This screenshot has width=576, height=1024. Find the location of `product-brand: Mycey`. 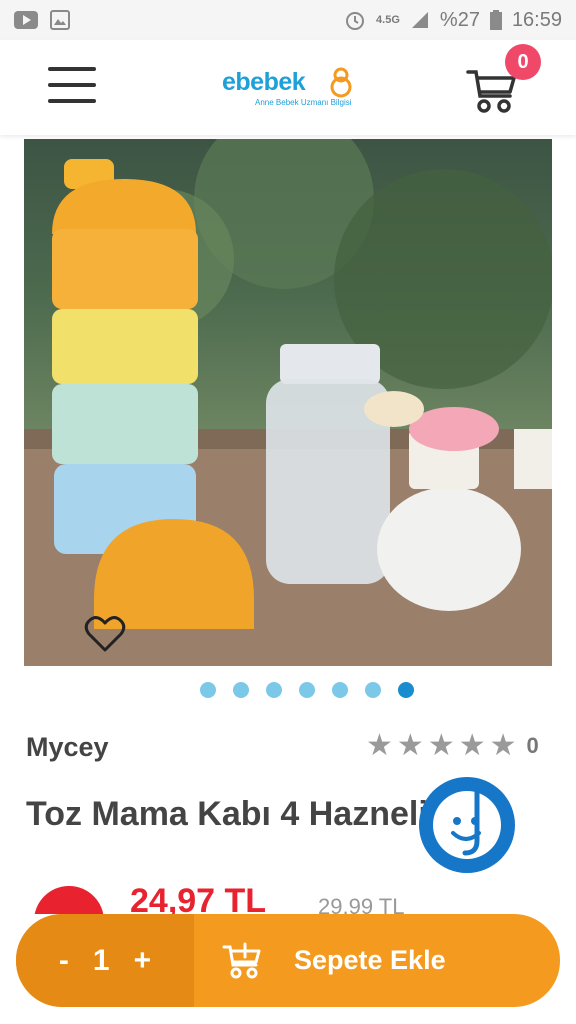

product-brand: Mycey is located at coordinates (67, 747).